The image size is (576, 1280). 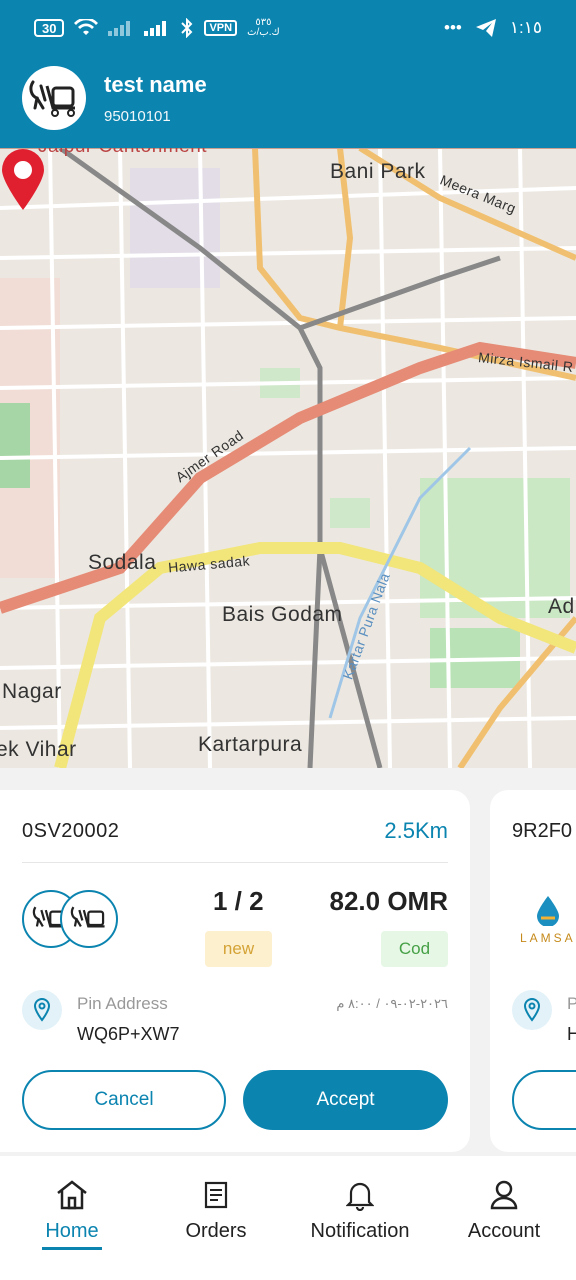 What do you see at coordinates (221, 28) in the screenshot?
I see `vpn-icon: VPN` at bounding box center [221, 28].